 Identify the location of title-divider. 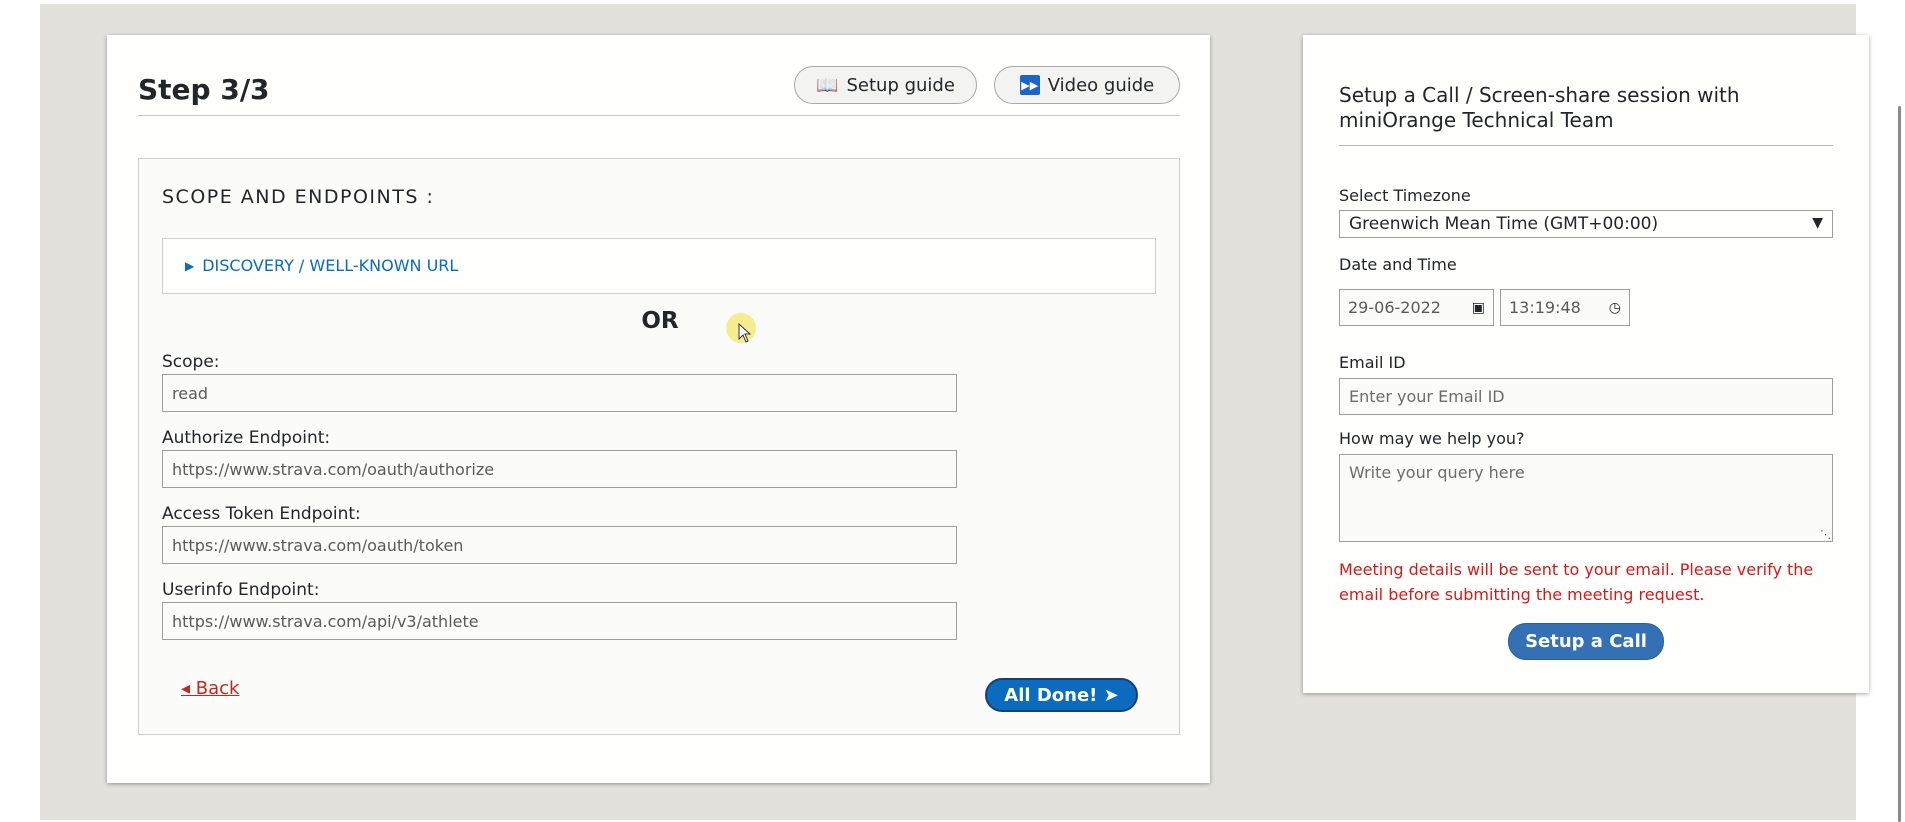
(659, 115).